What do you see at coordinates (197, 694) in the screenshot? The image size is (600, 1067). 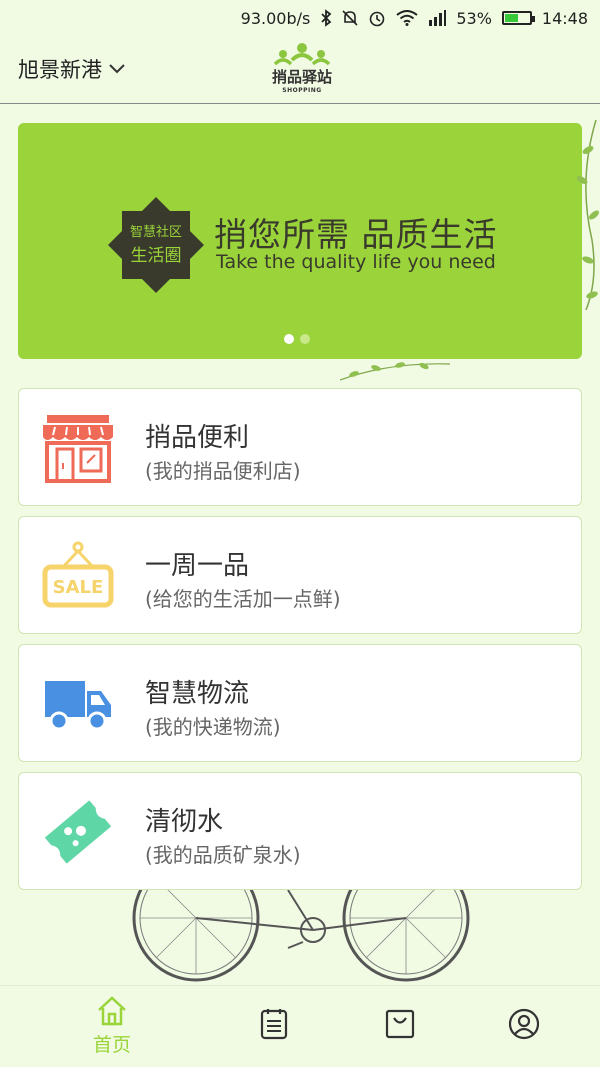 I see `menu-title: 智慧物流` at bounding box center [197, 694].